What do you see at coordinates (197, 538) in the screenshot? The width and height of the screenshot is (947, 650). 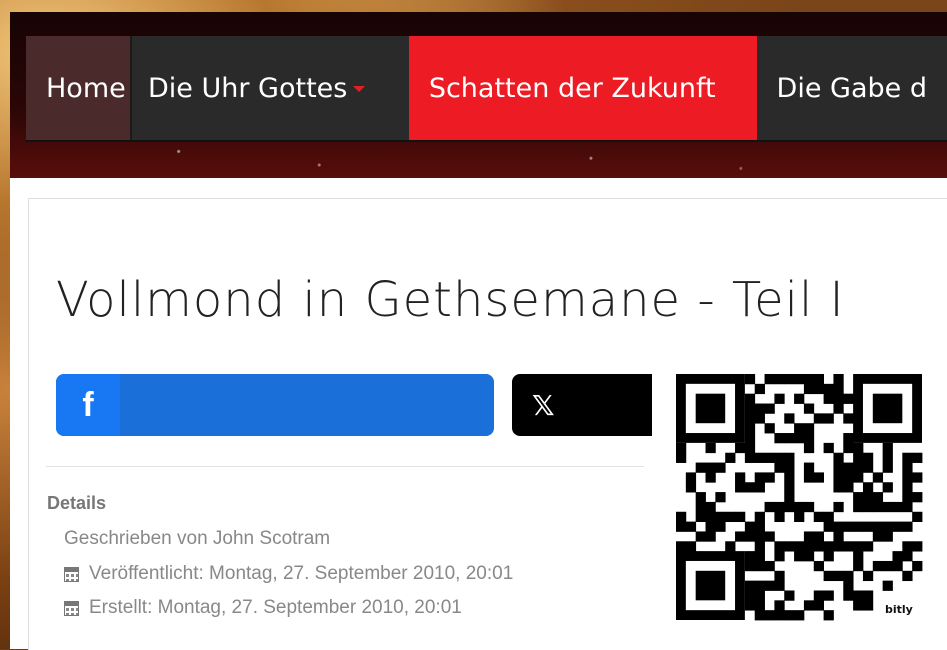 I see `author-text: Geschrieben von John Scotram` at bounding box center [197, 538].